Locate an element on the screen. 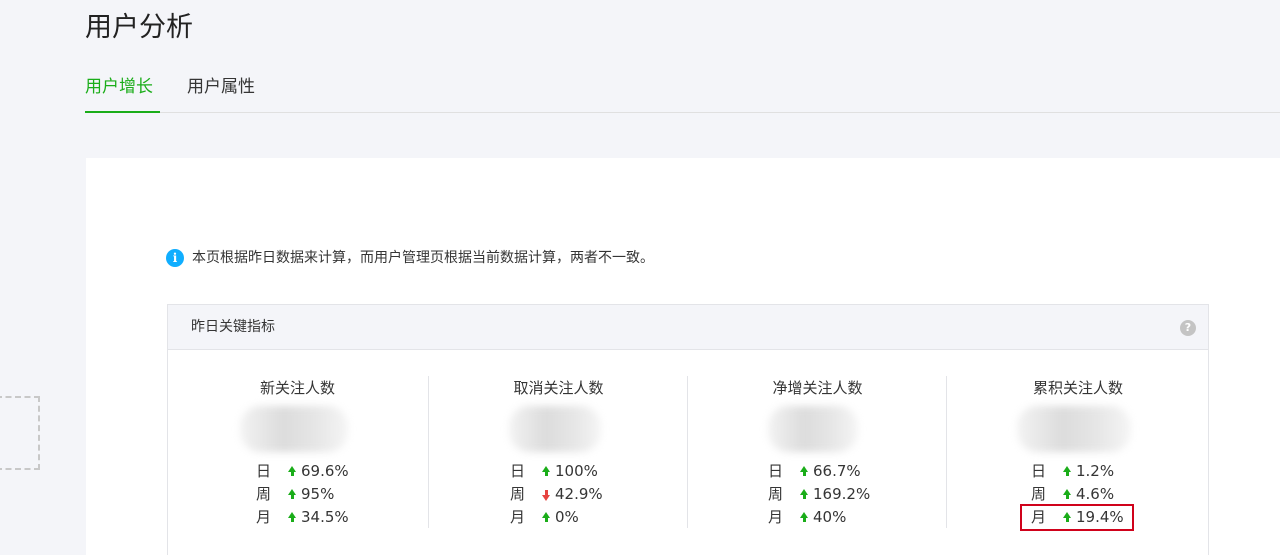 This screenshot has width=1280, height=555. metric-label: 累积关注人数 is located at coordinates (1077, 388).